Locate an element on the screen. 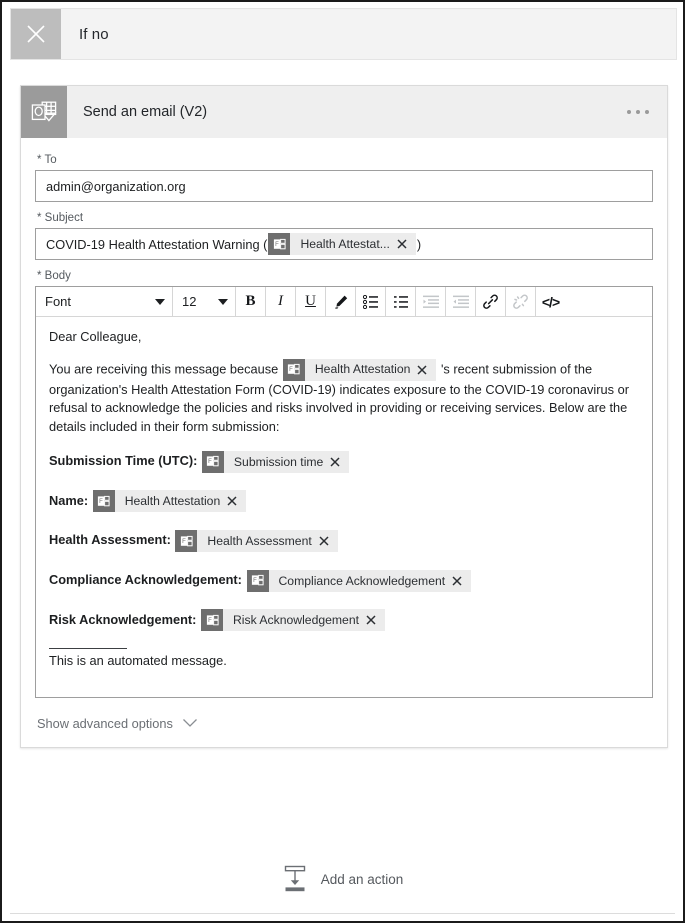 This screenshot has height=923, width=685. card-title: Send an email (V2) is located at coordinates (145, 112).